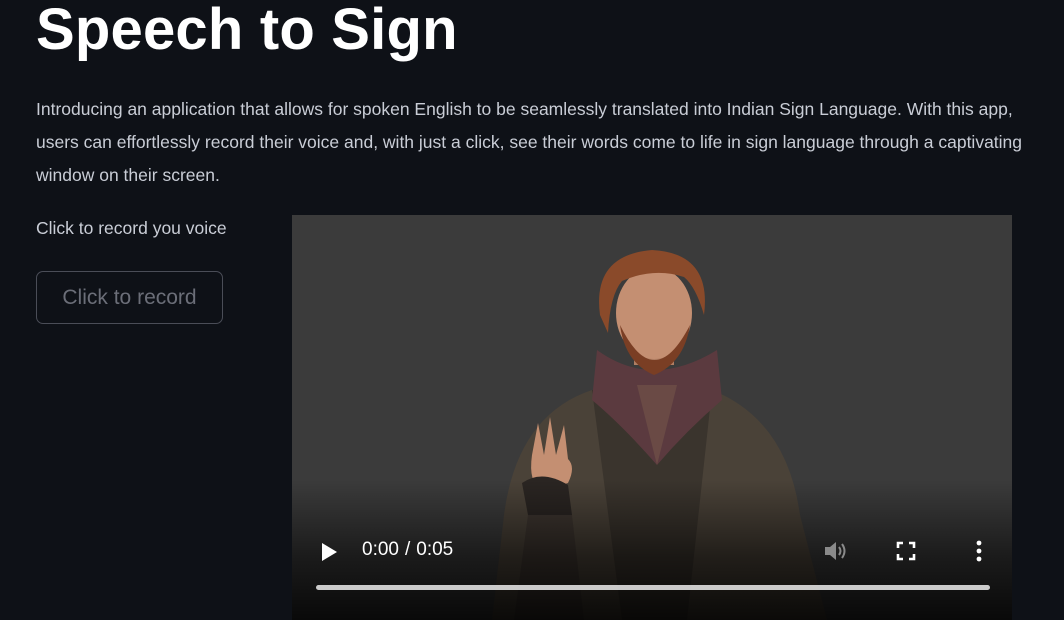 This screenshot has height=620, width=1064. I want to click on more-options-button, so click(979, 551).